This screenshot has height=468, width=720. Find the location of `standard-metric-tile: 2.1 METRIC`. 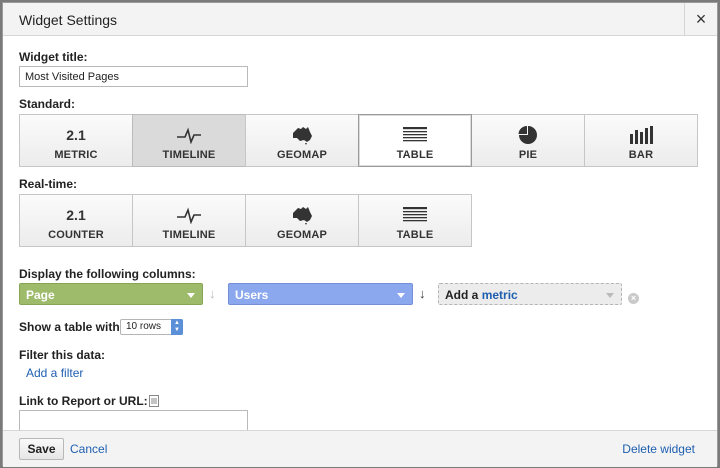

standard-metric-tile: 2.1 METRIC is located at coordinates (76, 140).